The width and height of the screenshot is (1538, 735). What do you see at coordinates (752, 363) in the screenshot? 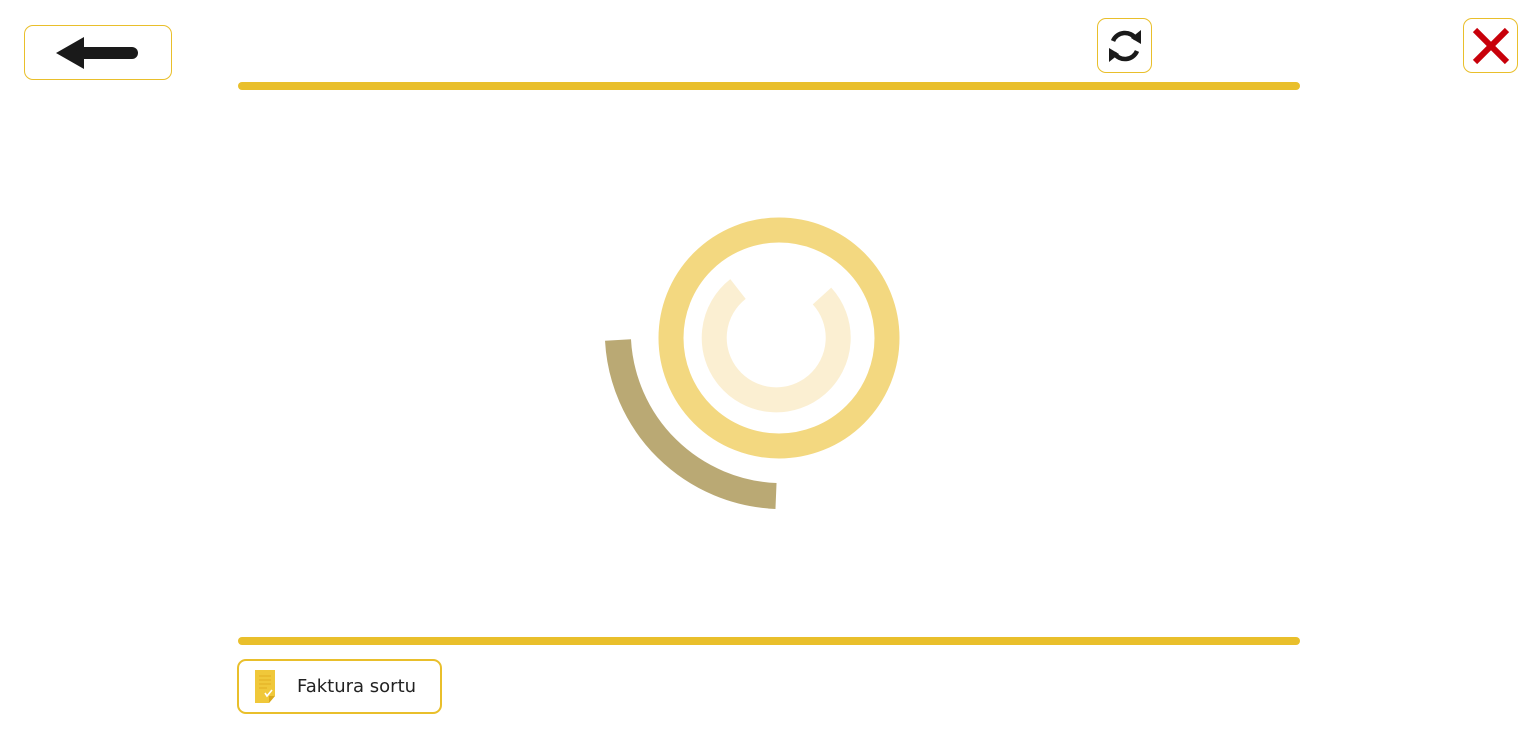
I see `loading-spinner-icon` at bounding box center [752, 363].